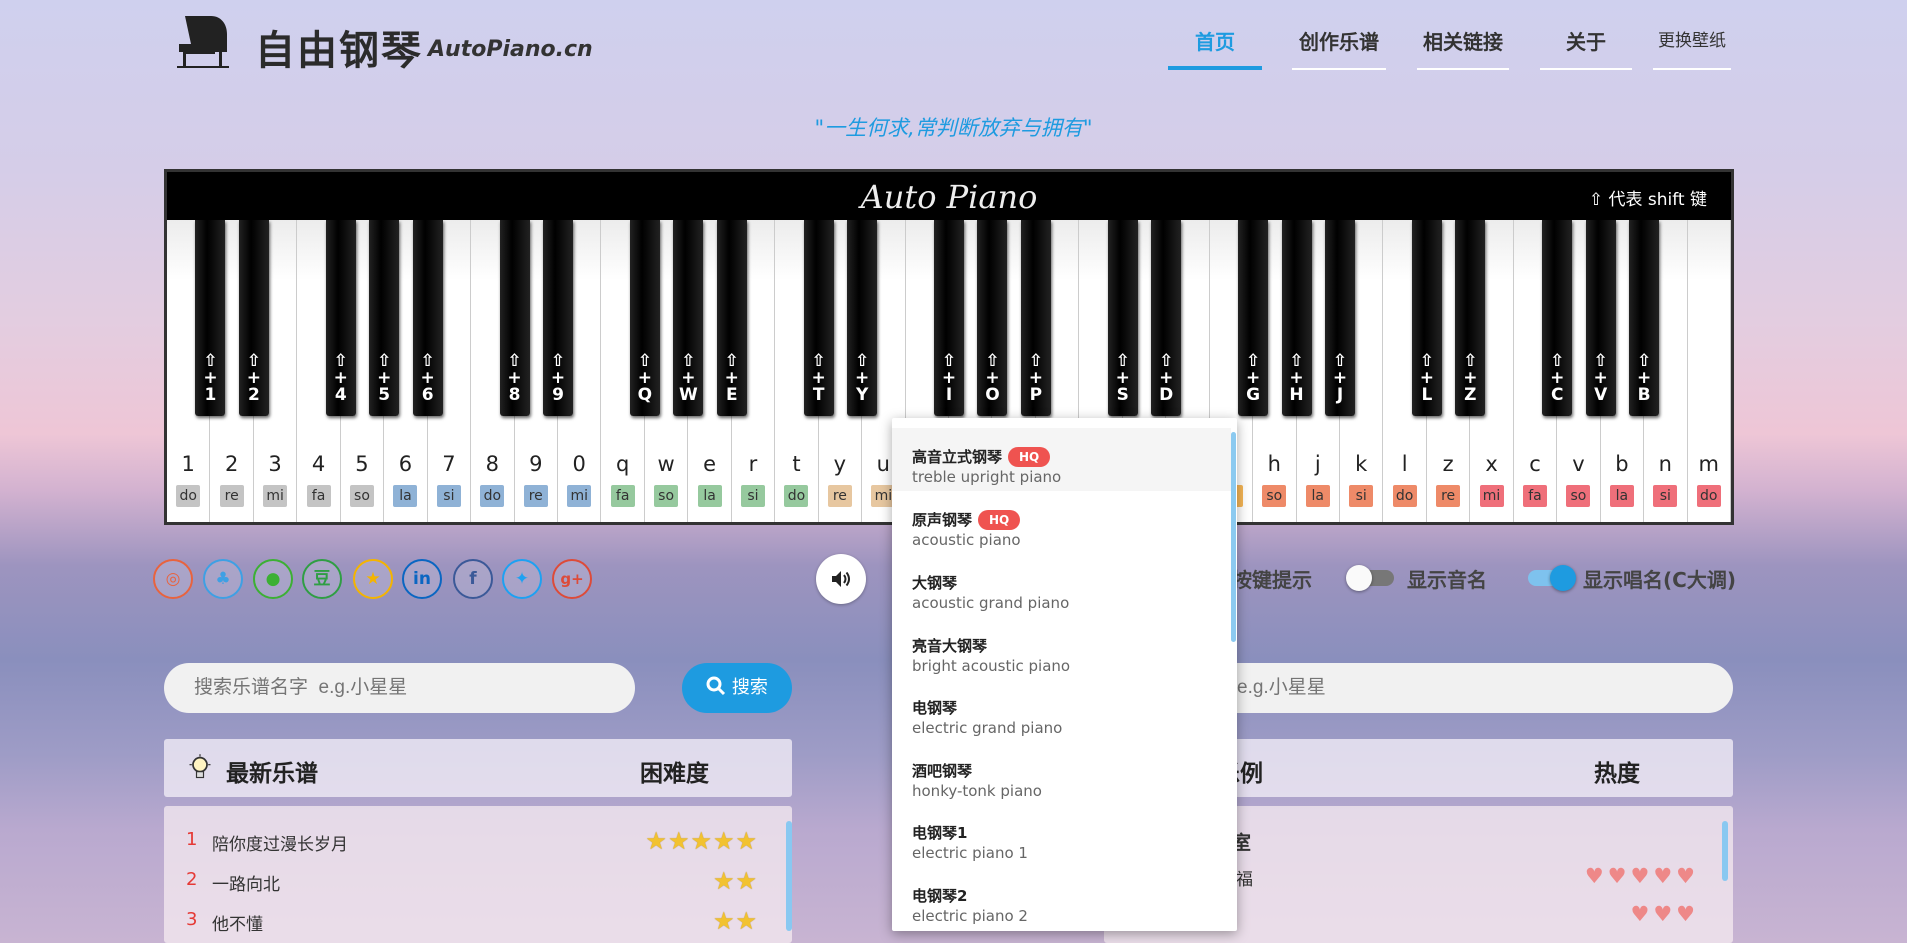 The width and height of the screenshot is (1907, 943). I want to click on facebook-icon: f, so click(473, 579).